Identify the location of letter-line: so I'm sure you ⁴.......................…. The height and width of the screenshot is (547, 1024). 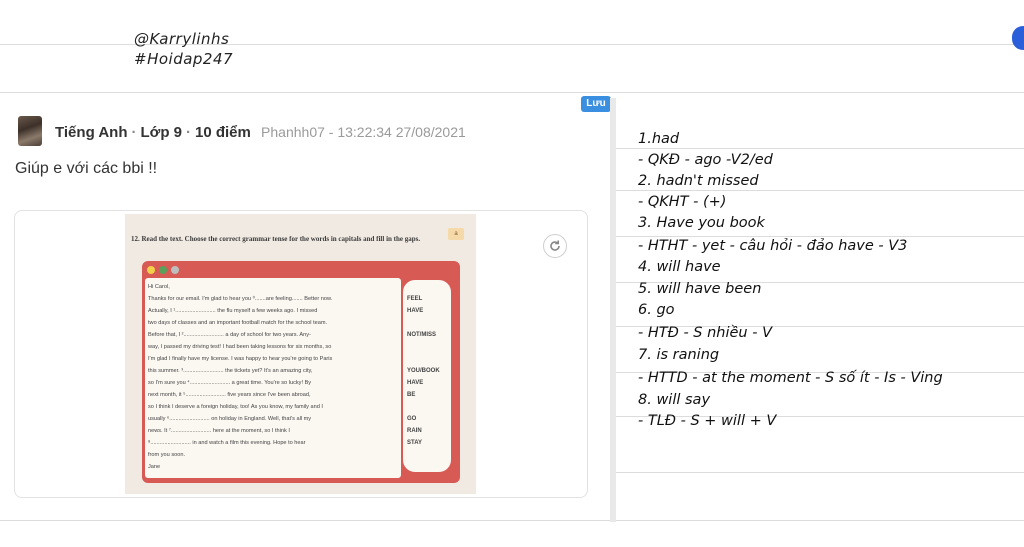
(230, 383).